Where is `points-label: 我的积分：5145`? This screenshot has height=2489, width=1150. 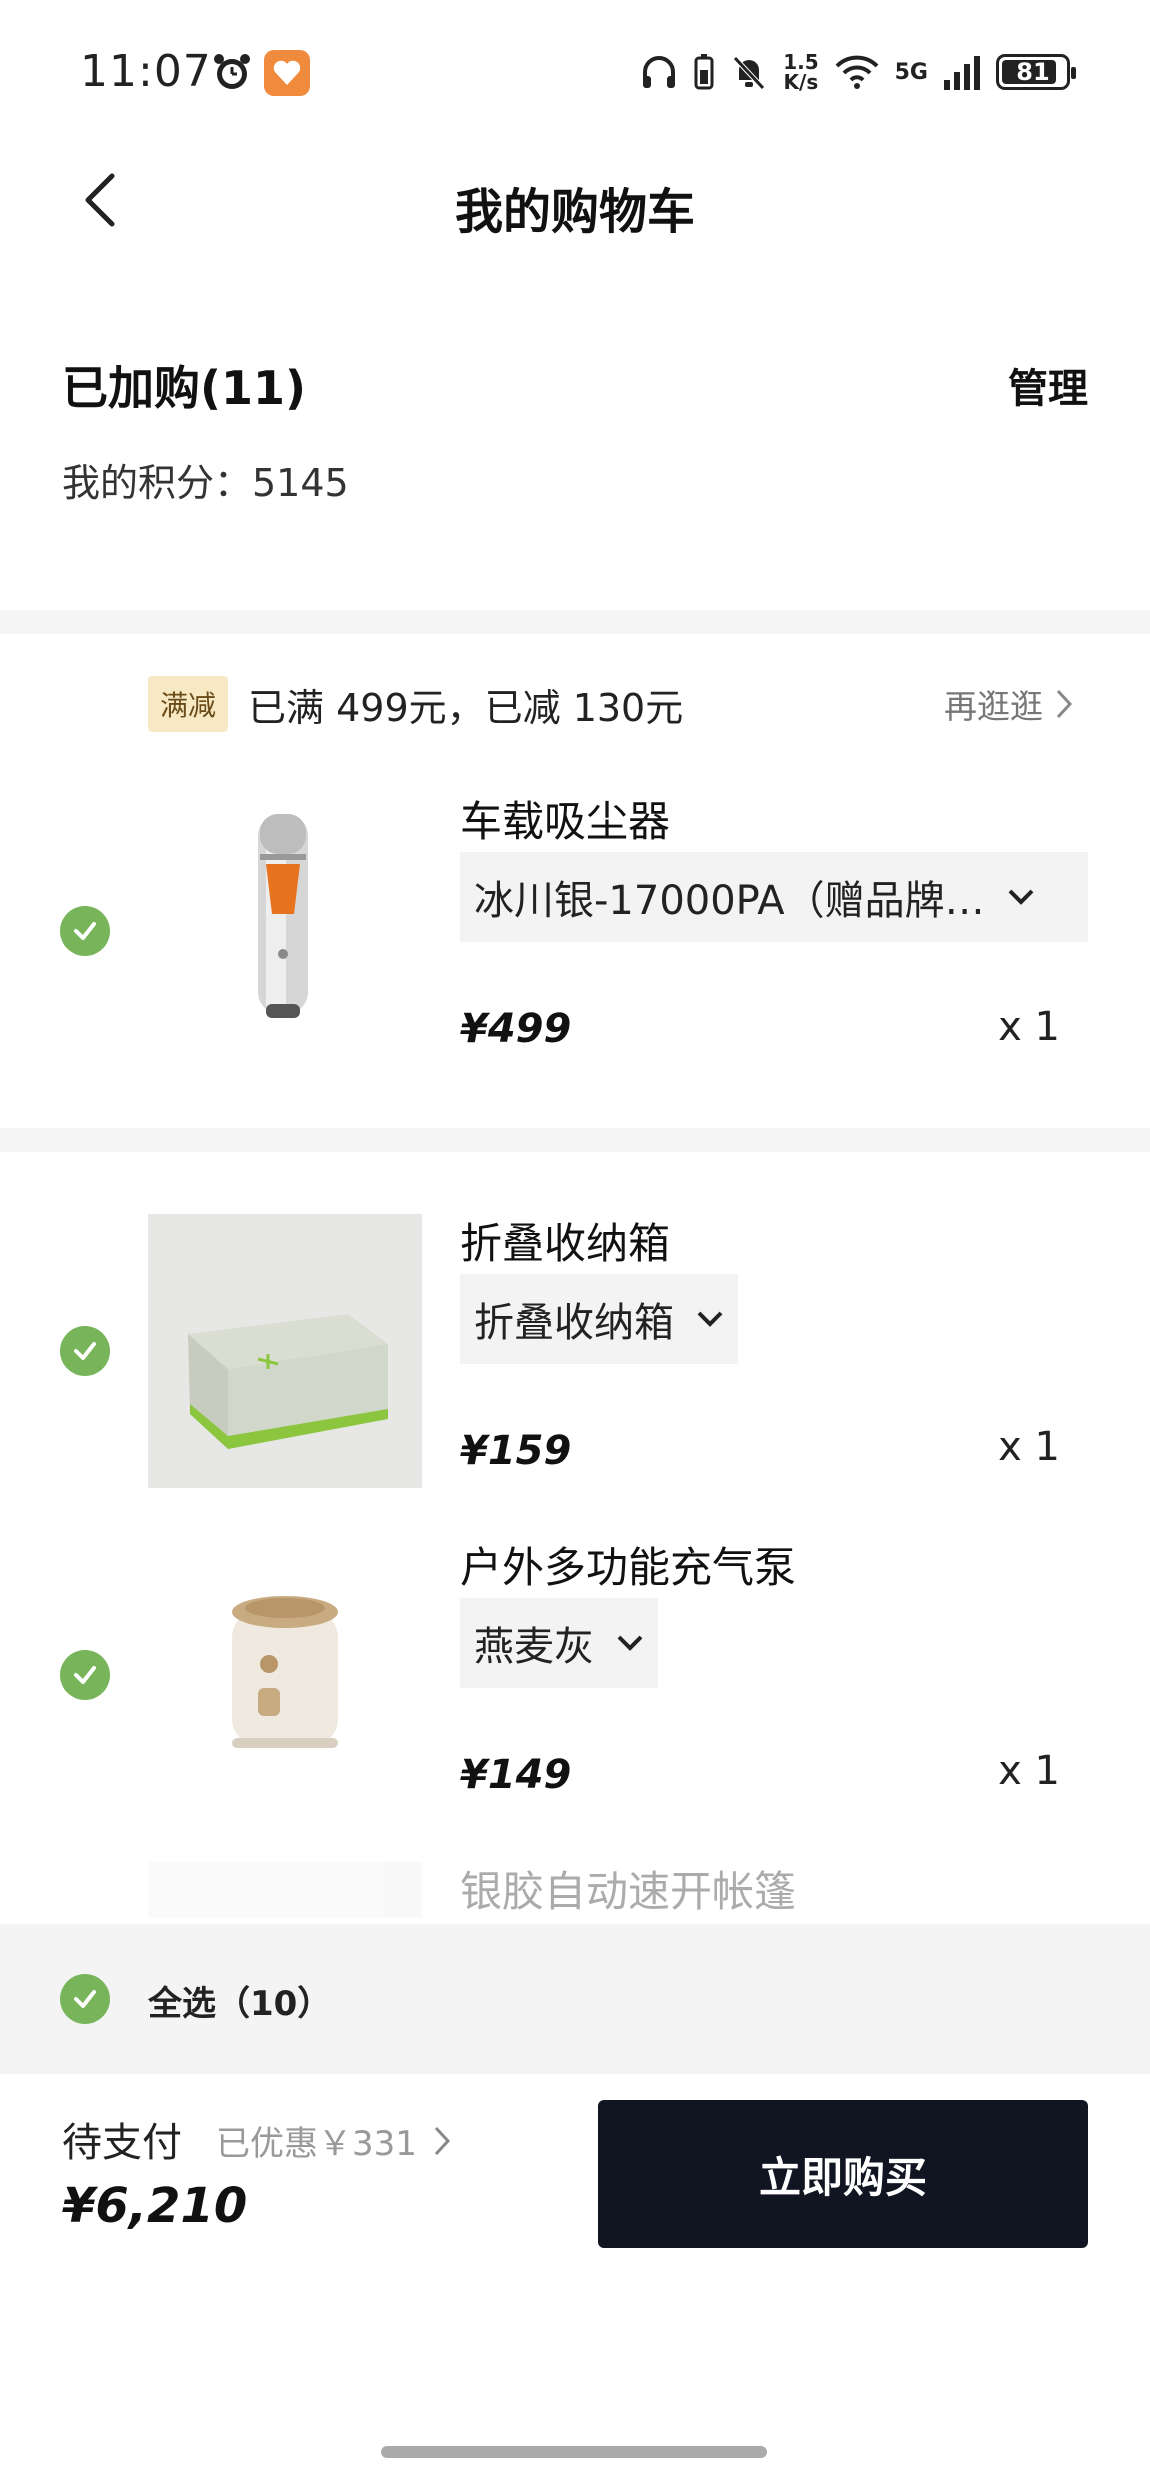 points-label: 我的积分：5145 is located at coordinates (205, 483).